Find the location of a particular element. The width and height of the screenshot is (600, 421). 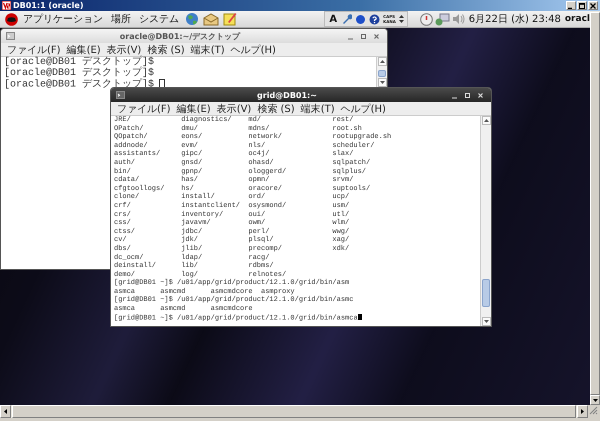

menu-item: 場所 is located at coordinates (121, 19).